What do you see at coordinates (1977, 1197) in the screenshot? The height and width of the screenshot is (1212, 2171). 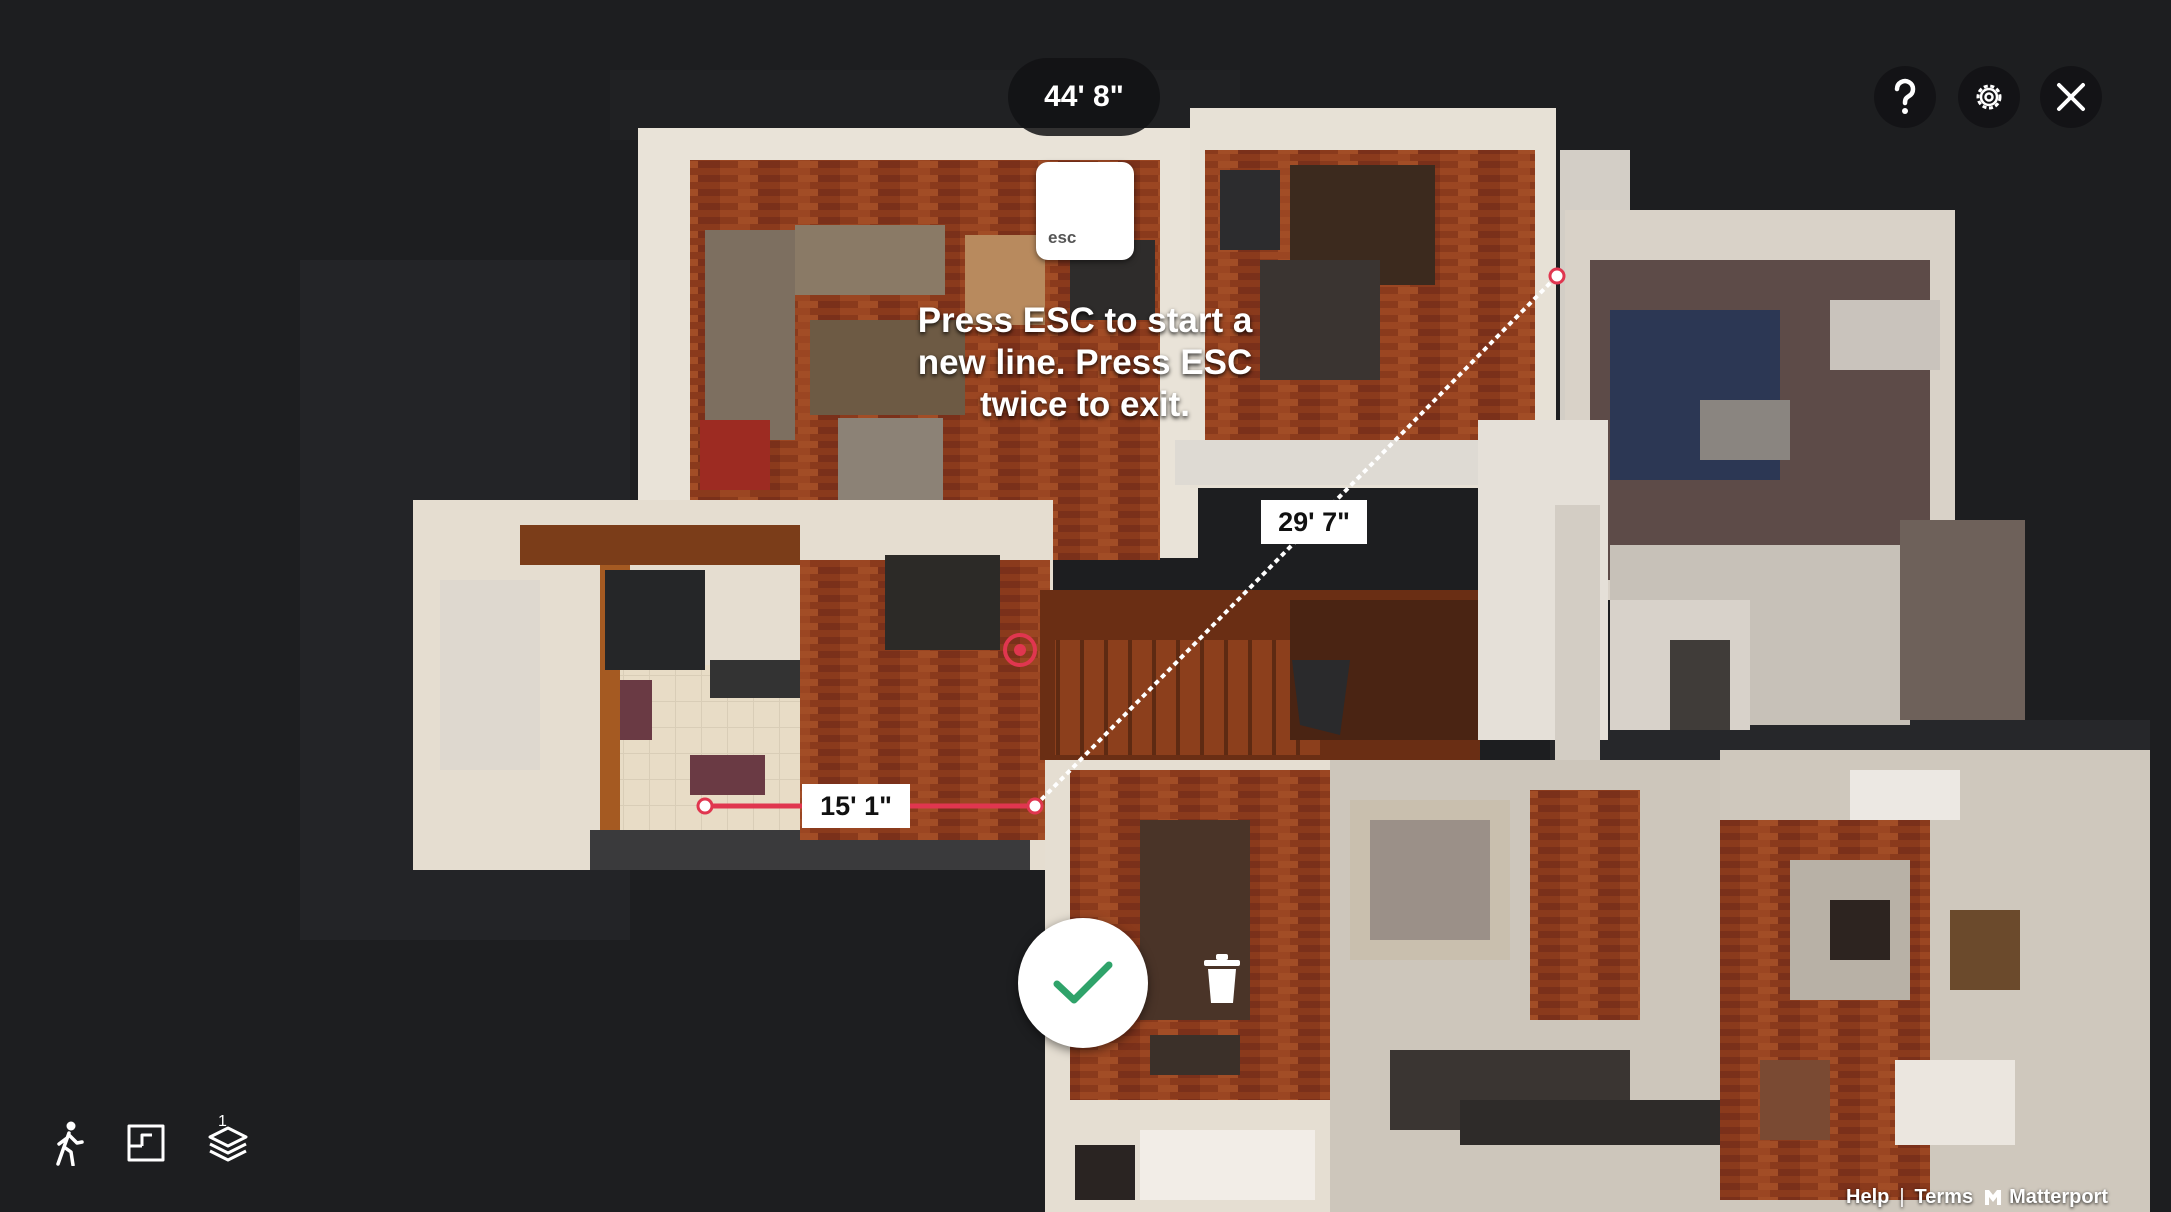 I see `footer-links: Help | Terms Matterport` at bounding box center [1977, 1197].